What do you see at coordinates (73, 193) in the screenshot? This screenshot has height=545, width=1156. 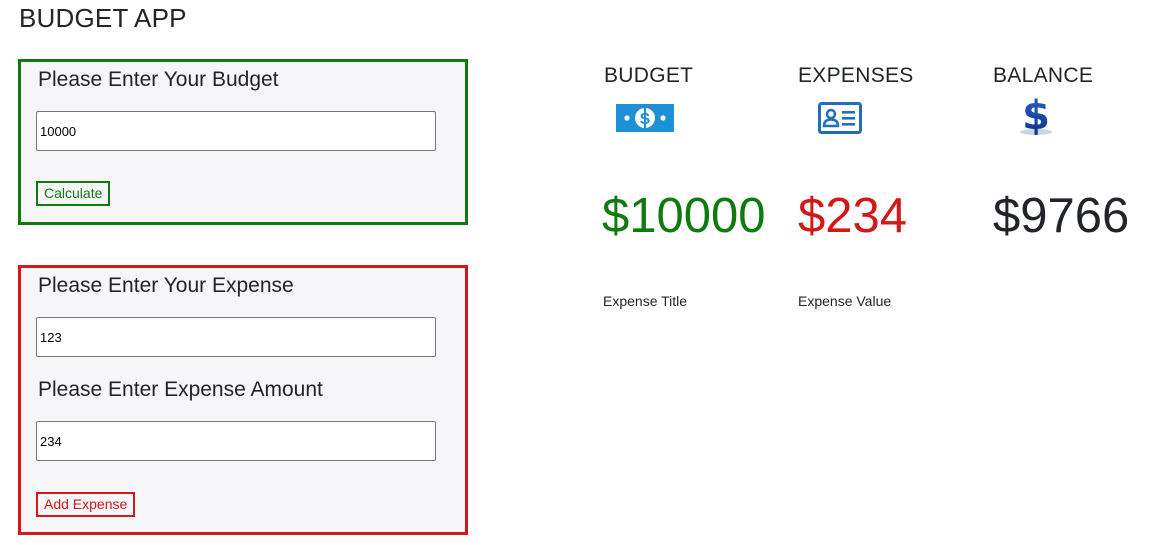 I see `calculate-button: Calculate` at bounding box center [73, 193].